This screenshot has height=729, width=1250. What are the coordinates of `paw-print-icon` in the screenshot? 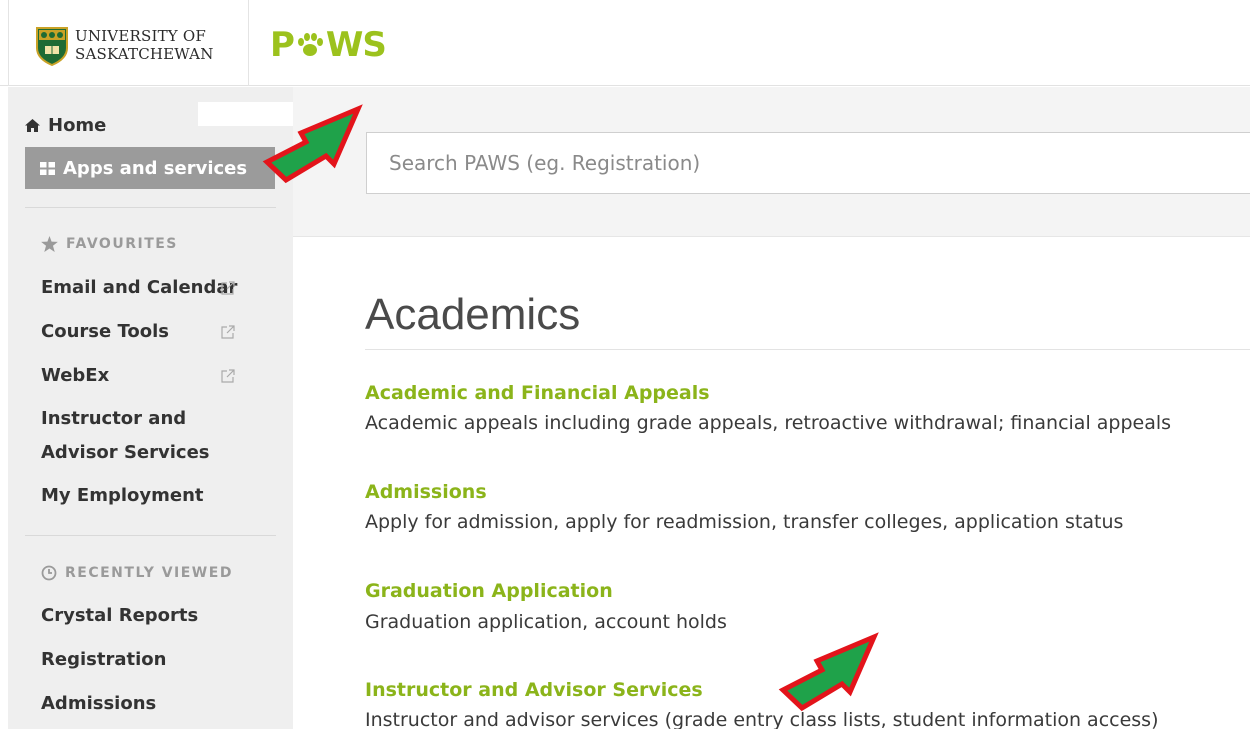 It's located at (310, 44).